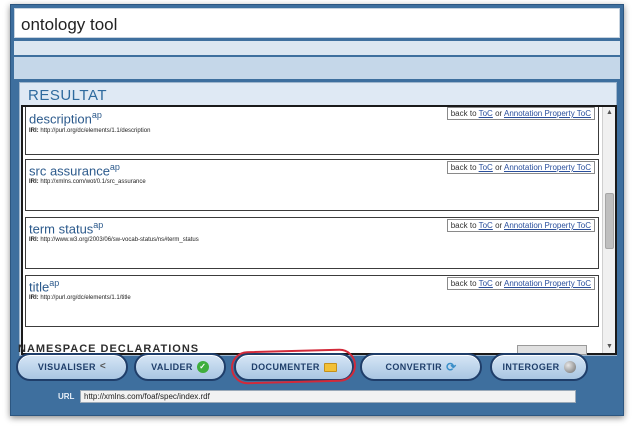  I want to click on property-name: titleap, so click(44, 286).